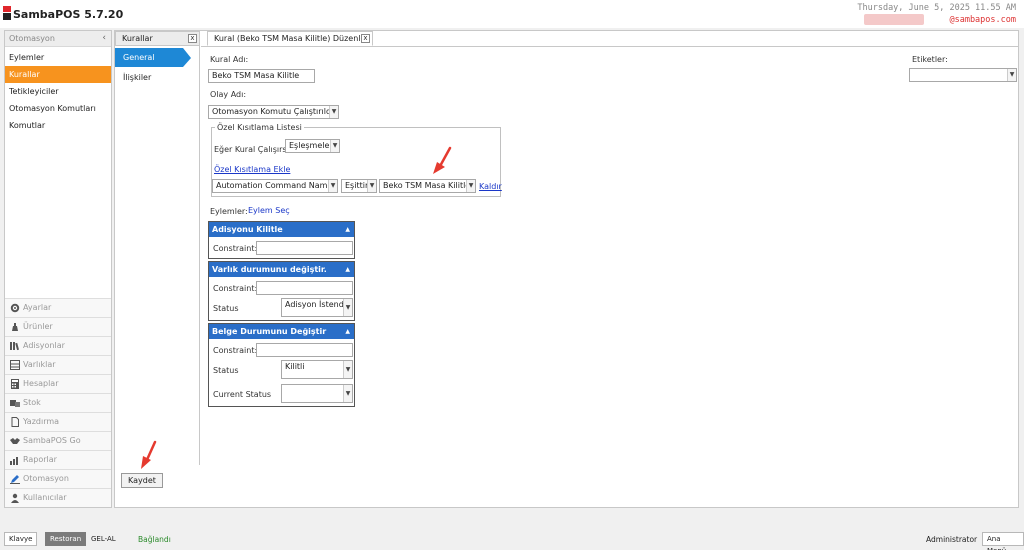 Image resolution: width=1024 pixels, height=550 pixels. I want to click on event-name-select: Otomasyon Komutu Çalıştırıldı ▼, so click(273, 112).